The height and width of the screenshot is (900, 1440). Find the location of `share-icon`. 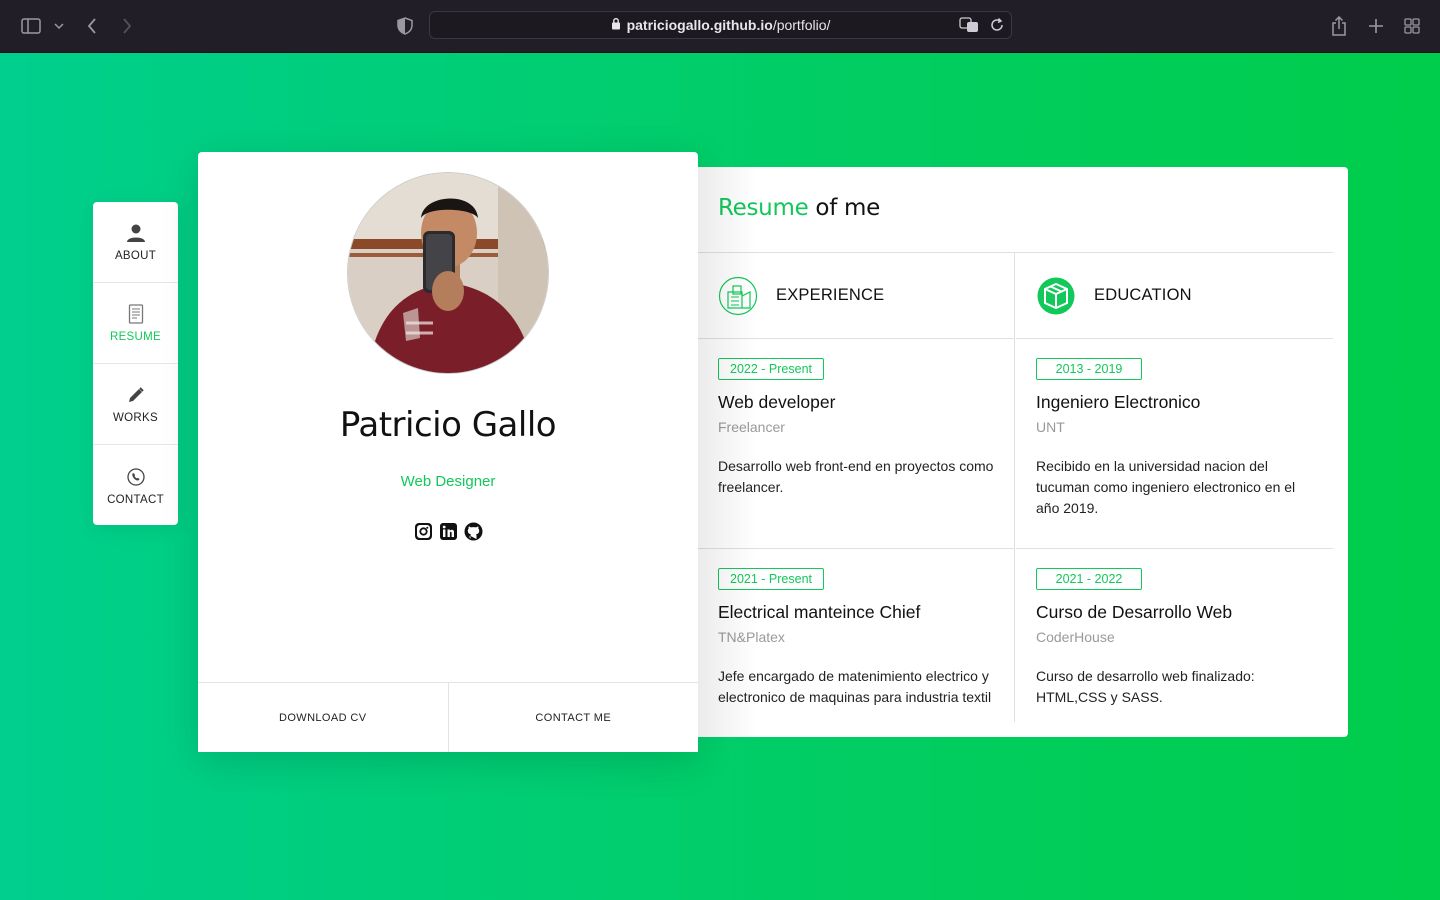

share-icon is located at coordinates (1339, 26).